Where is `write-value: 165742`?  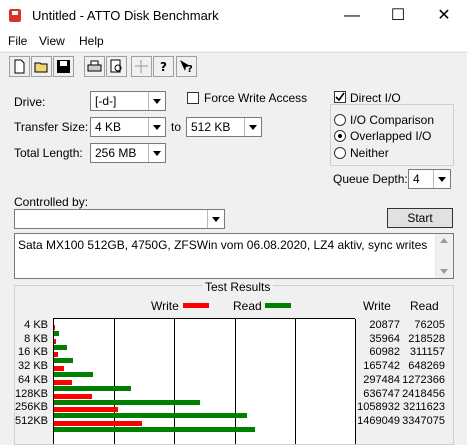
write-value: 165742 is located at coordinates (381, 366).